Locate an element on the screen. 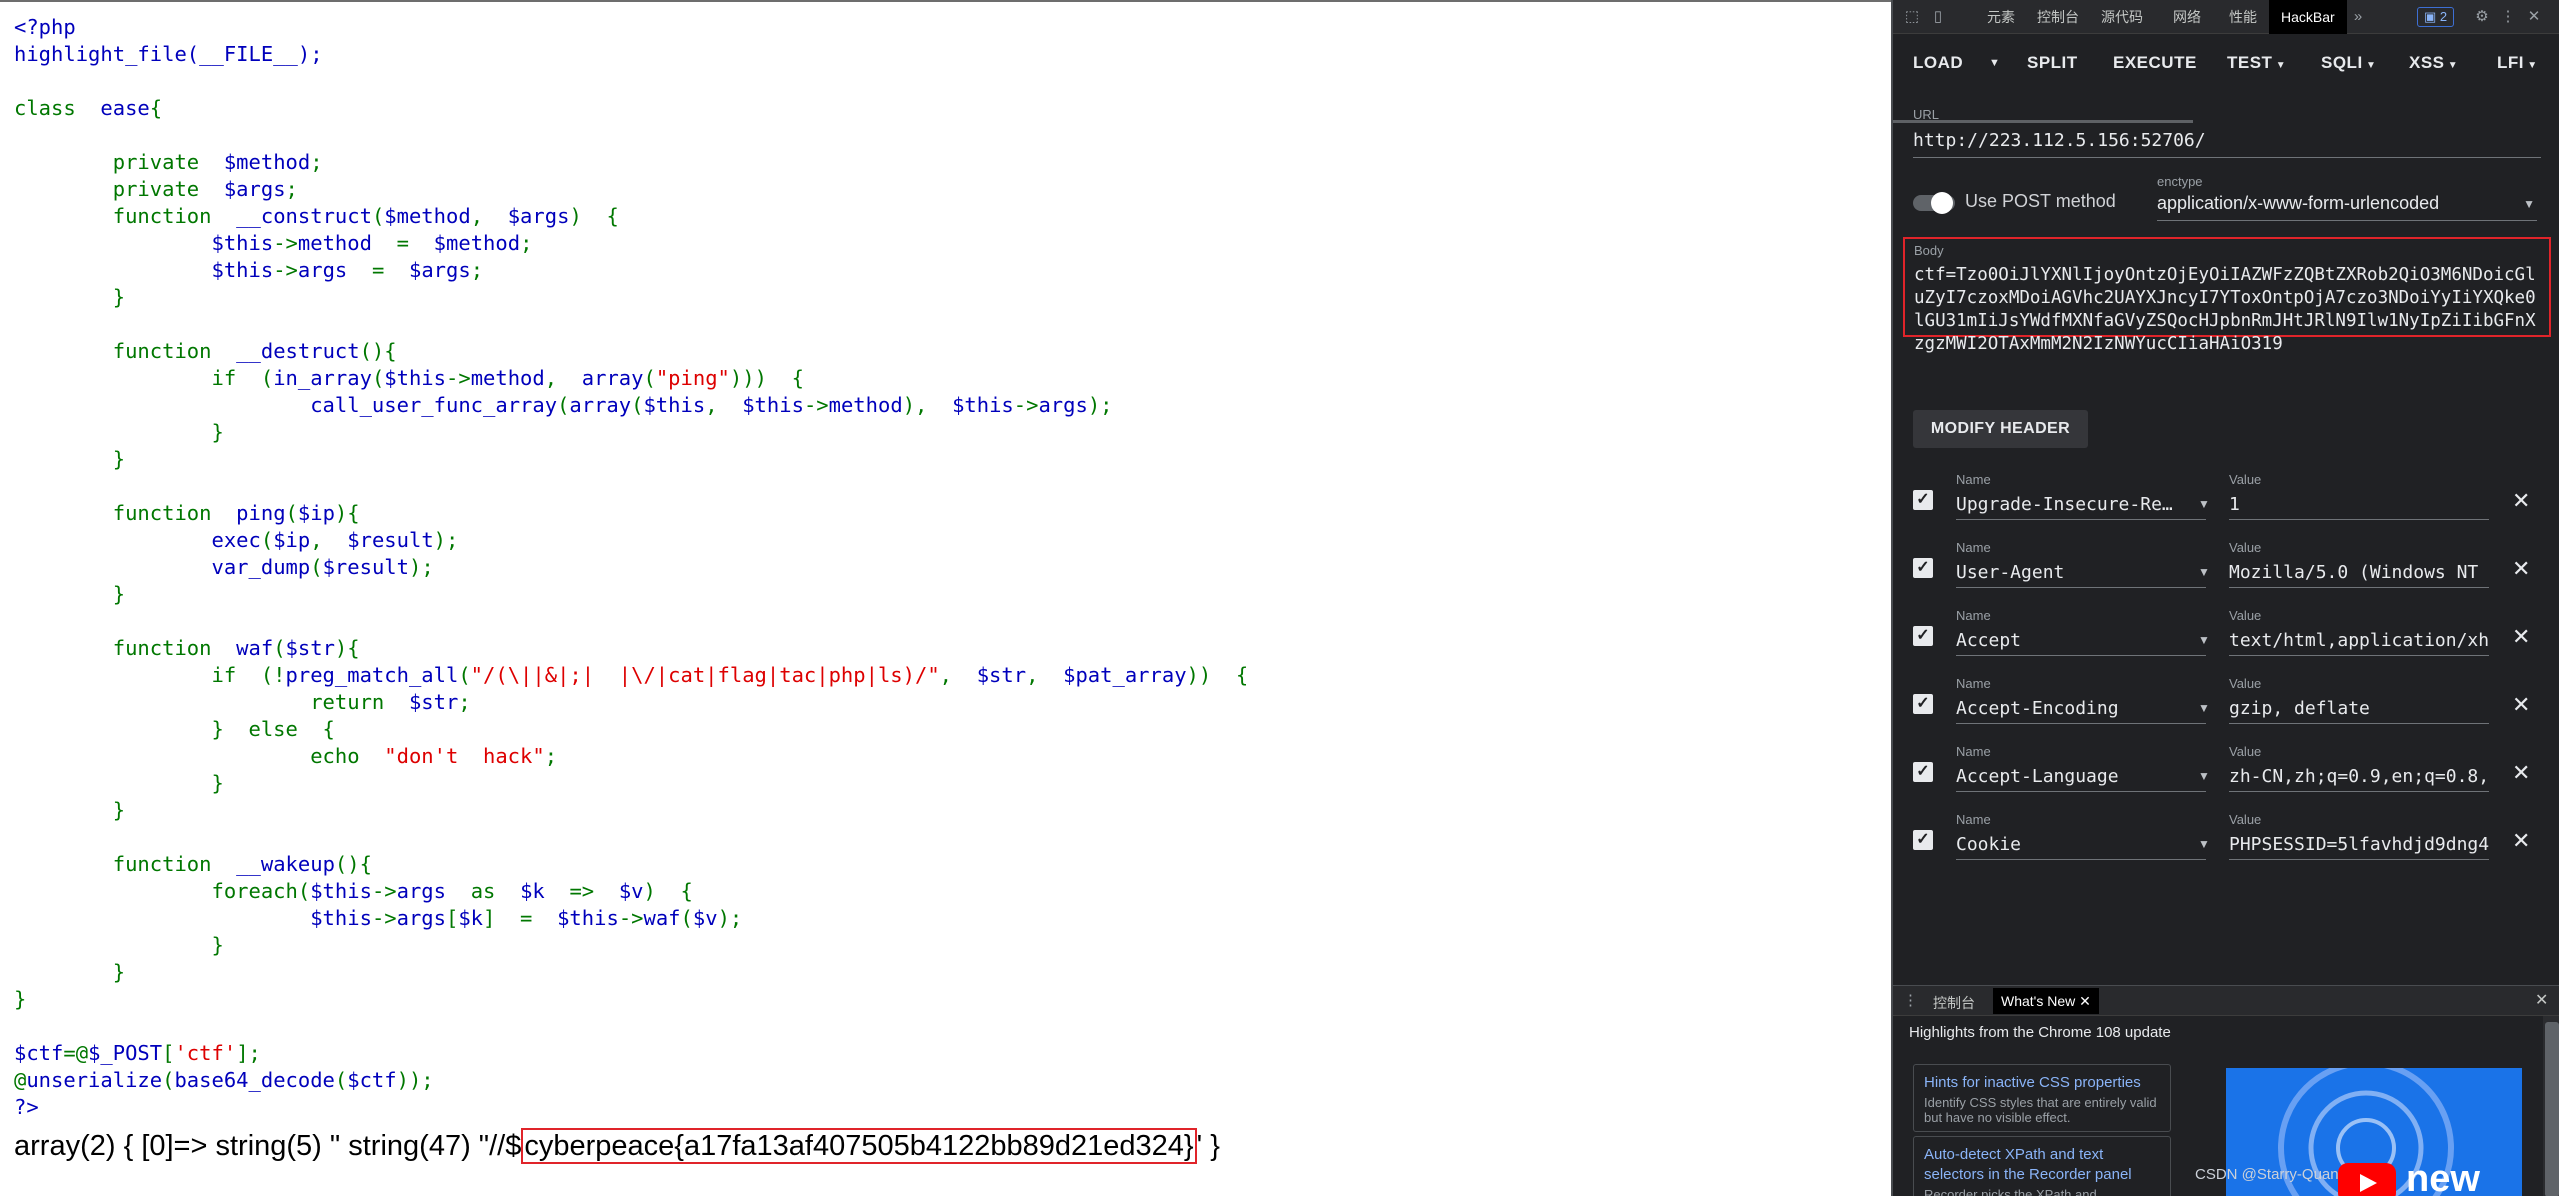 The height and width of the screenshot is (1196, 2559). code-line: function ping($ip){ is located at coordinates (631, 513).